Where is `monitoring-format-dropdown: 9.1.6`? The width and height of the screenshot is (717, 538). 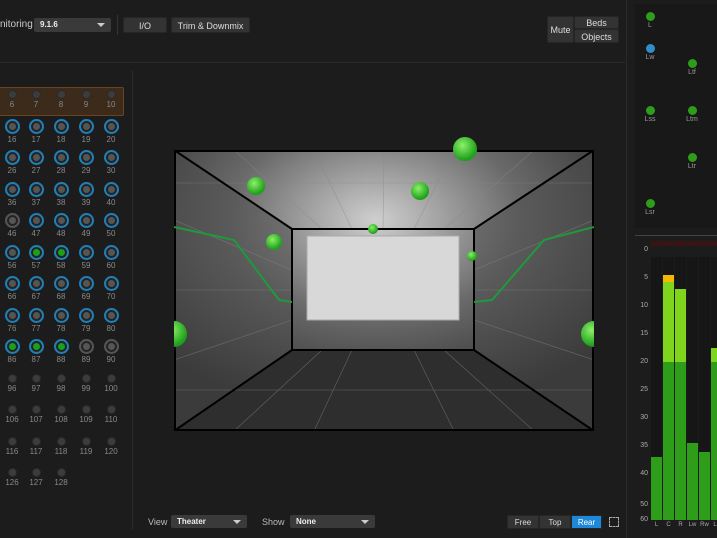
monitoring-format-dropdown: 9.1.6 is located at coordinates (72, 25).